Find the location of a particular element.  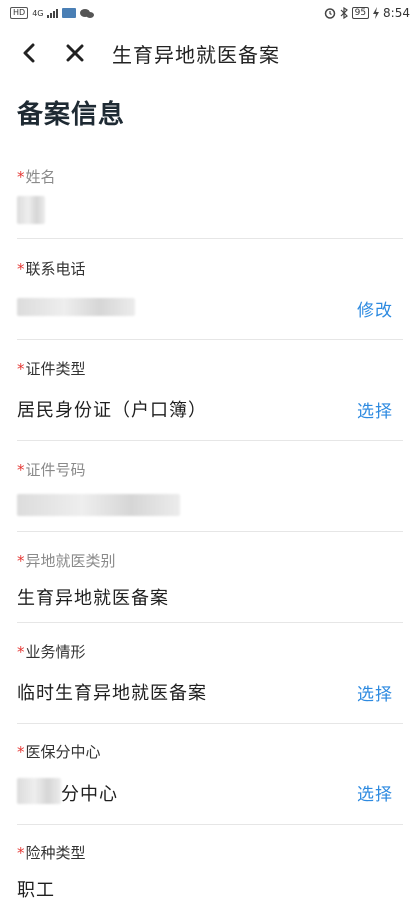

redacted-name is located at coordinates (31, 210).